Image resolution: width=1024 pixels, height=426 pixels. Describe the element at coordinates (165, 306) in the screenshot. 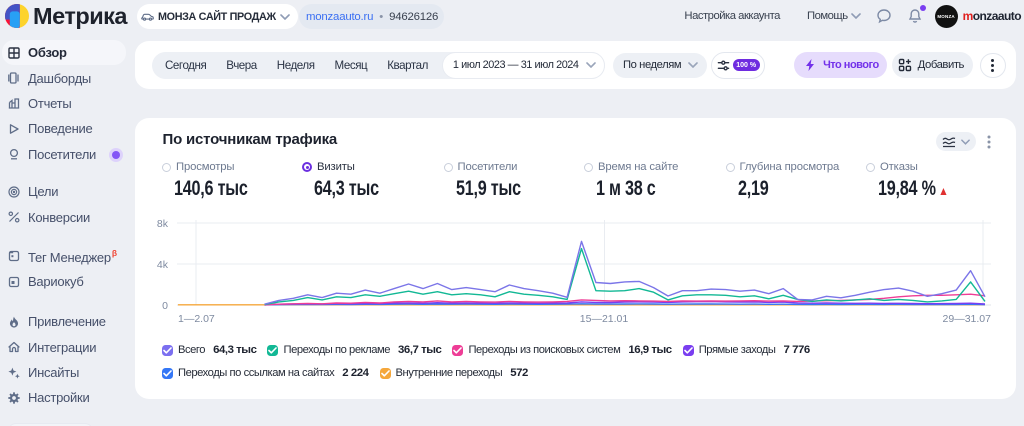

I see `svg-text: 0` at that location.